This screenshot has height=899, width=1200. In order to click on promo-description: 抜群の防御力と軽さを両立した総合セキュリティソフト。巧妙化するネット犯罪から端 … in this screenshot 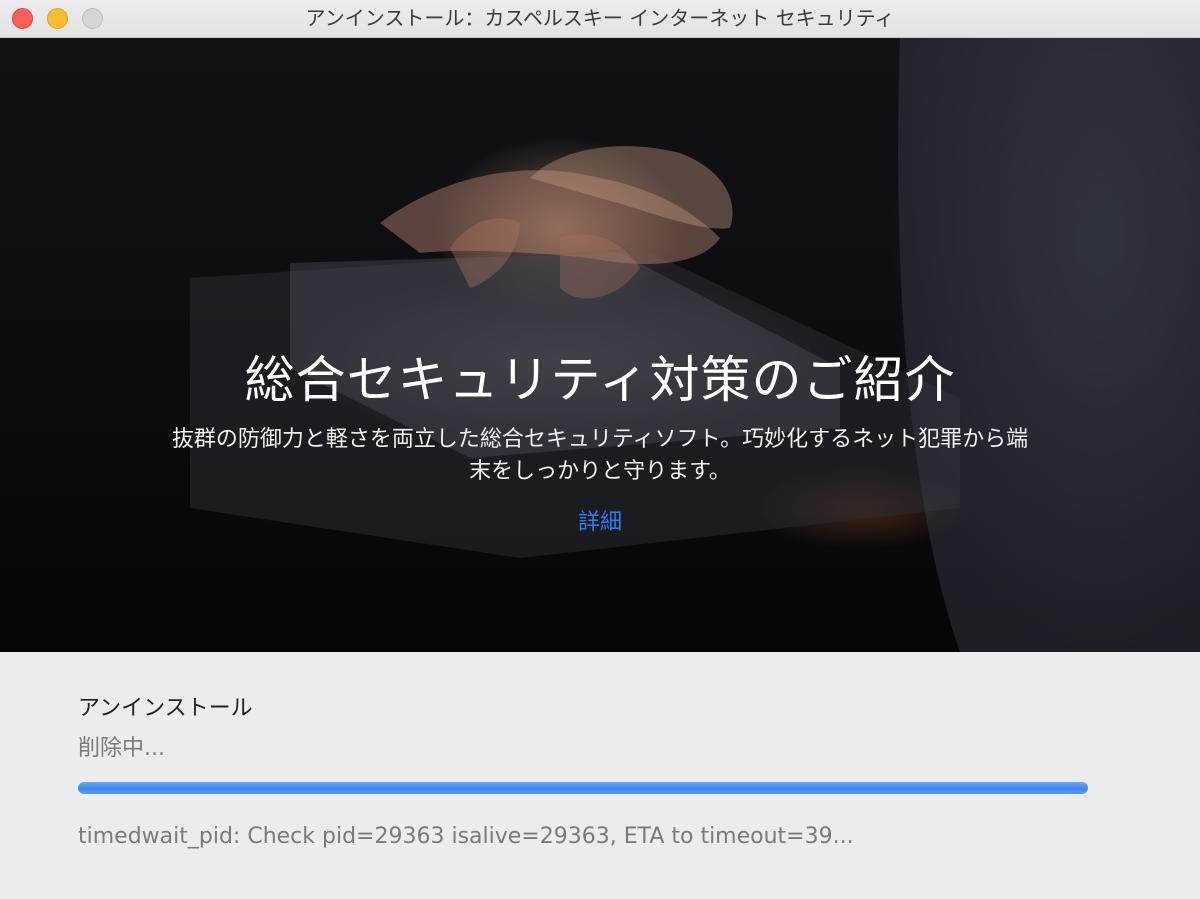, I will do `click(600, 456)`.